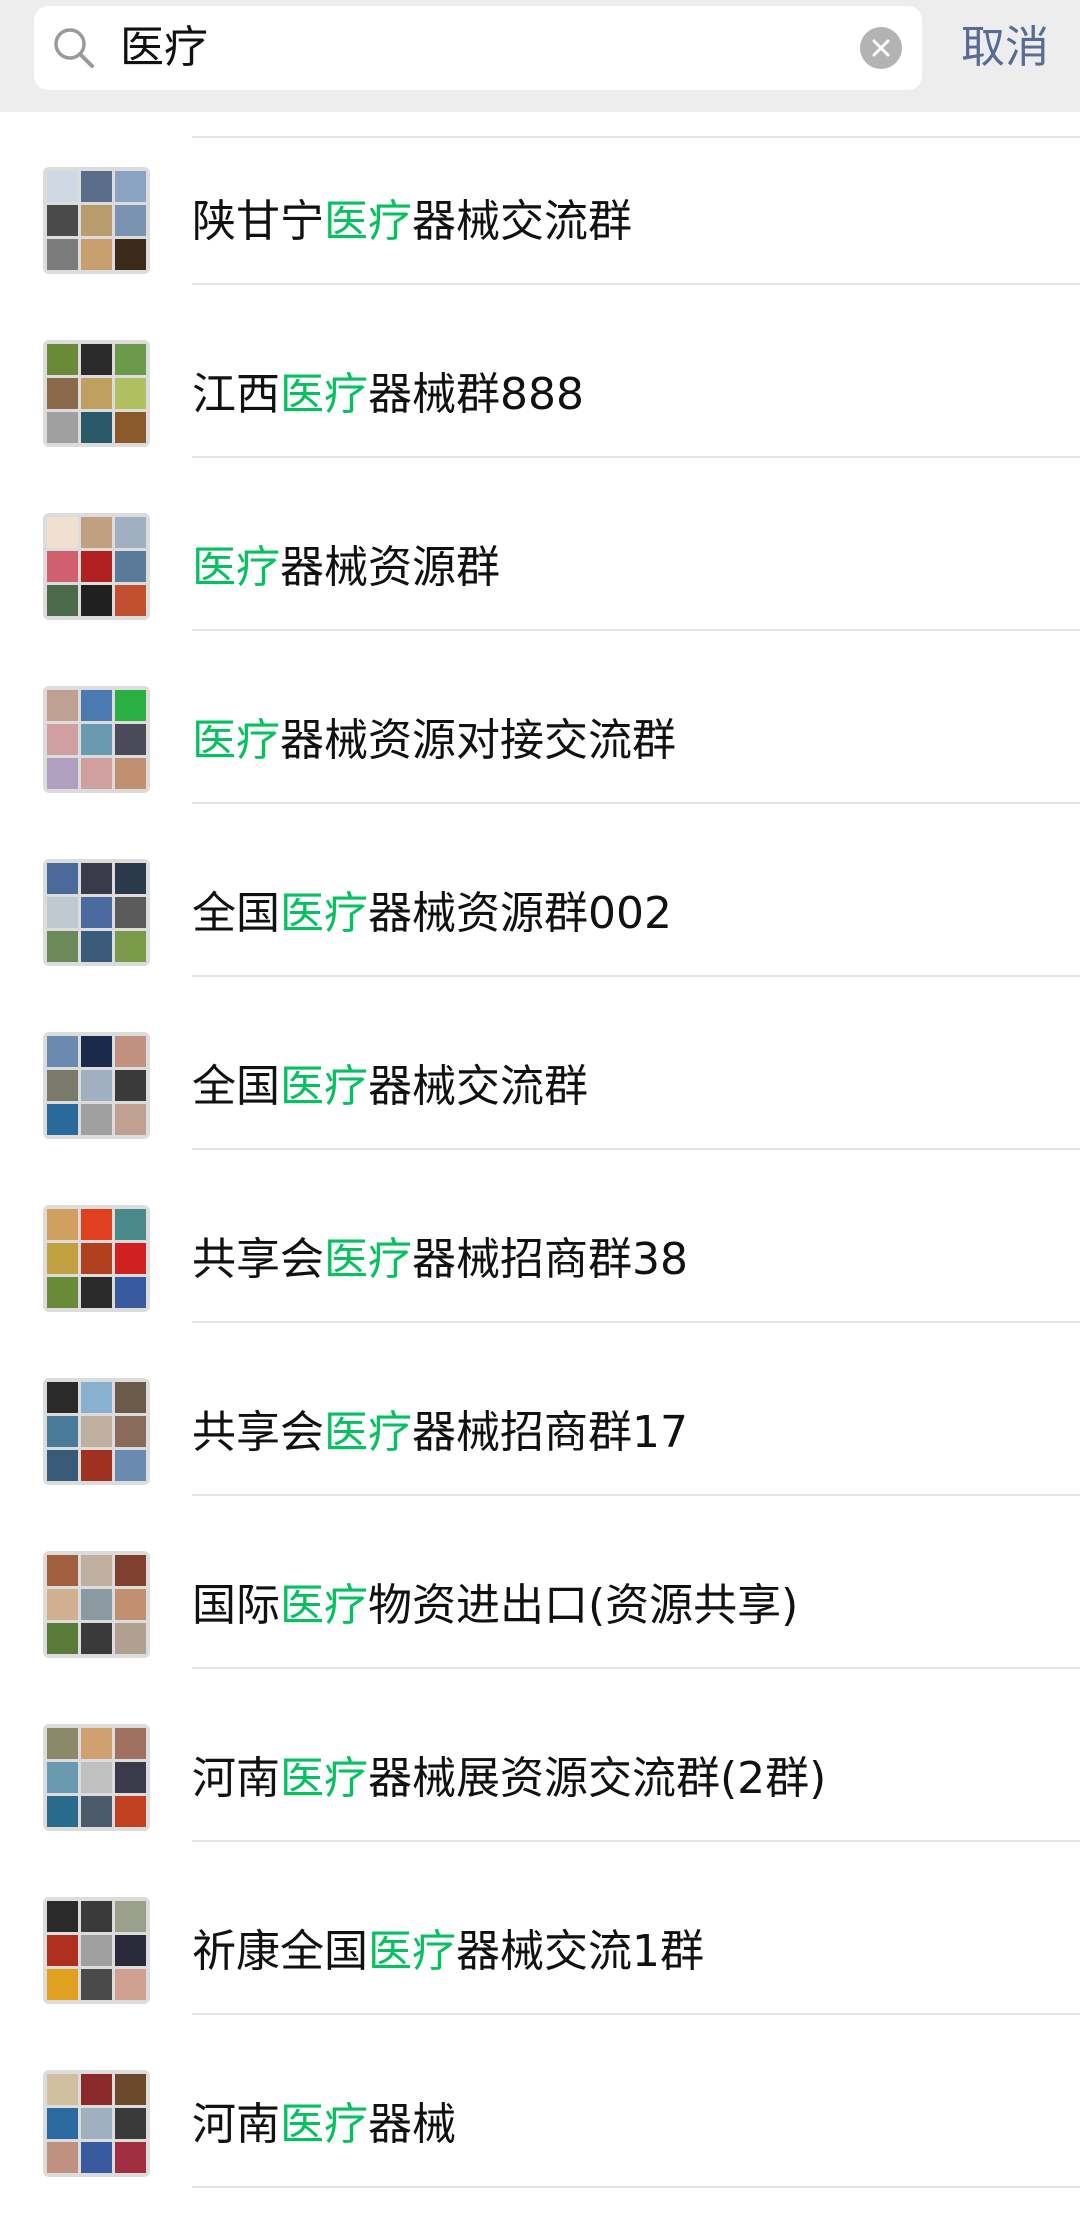  What do you see at coordinates (540, 890) in the screenshot?
I see `list-item: 全国医疗器械资源群002` at bounding box center [540, 890].